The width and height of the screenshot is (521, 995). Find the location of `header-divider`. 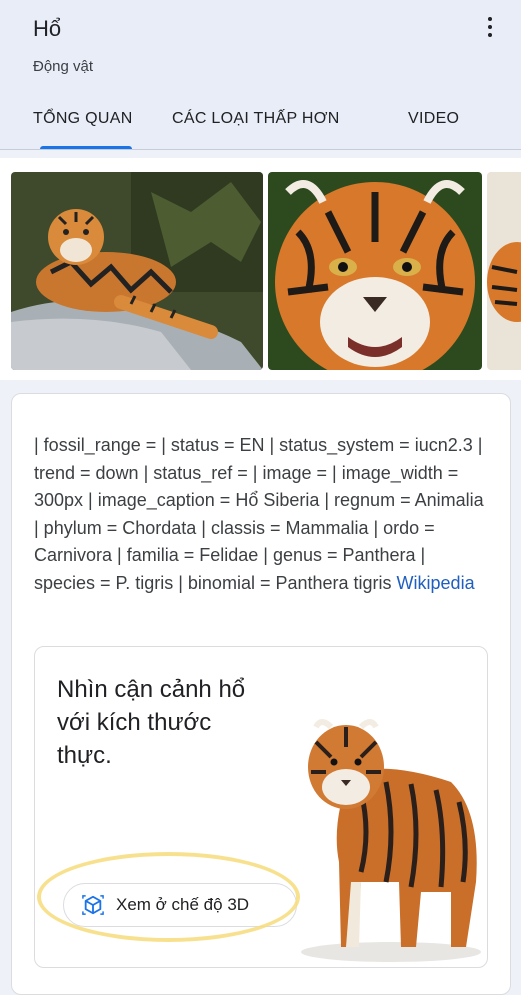

header-divider is located at coordinates (260, 149).